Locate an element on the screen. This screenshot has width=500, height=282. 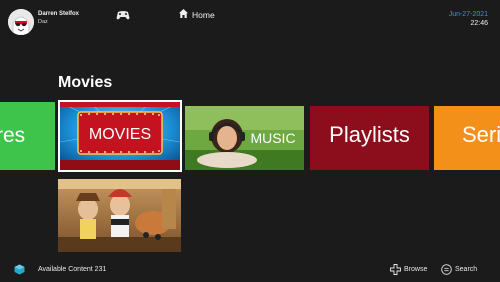
dpad-icon is located at coordinates (395, 269).